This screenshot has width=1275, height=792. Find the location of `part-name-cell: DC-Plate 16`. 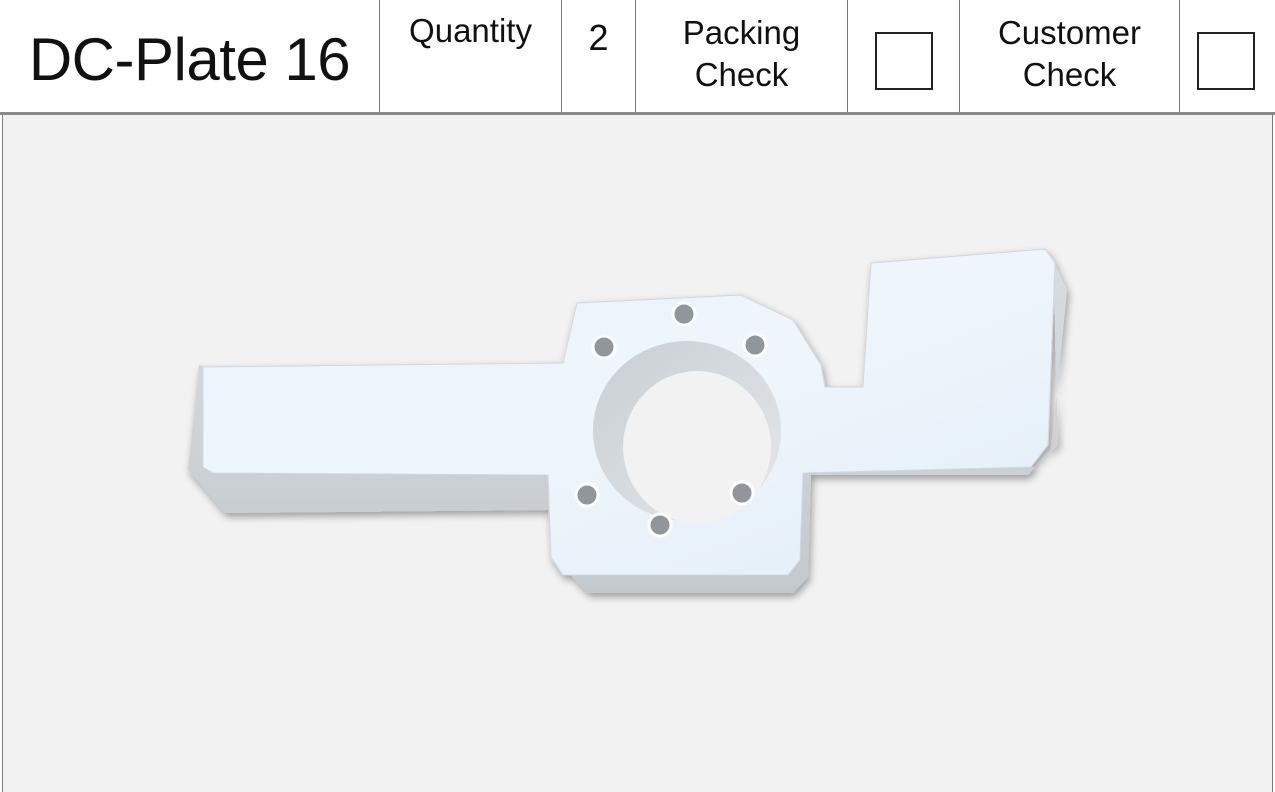

part-name-cell: DC-Plate 16 is located at coordinates (190, 56).